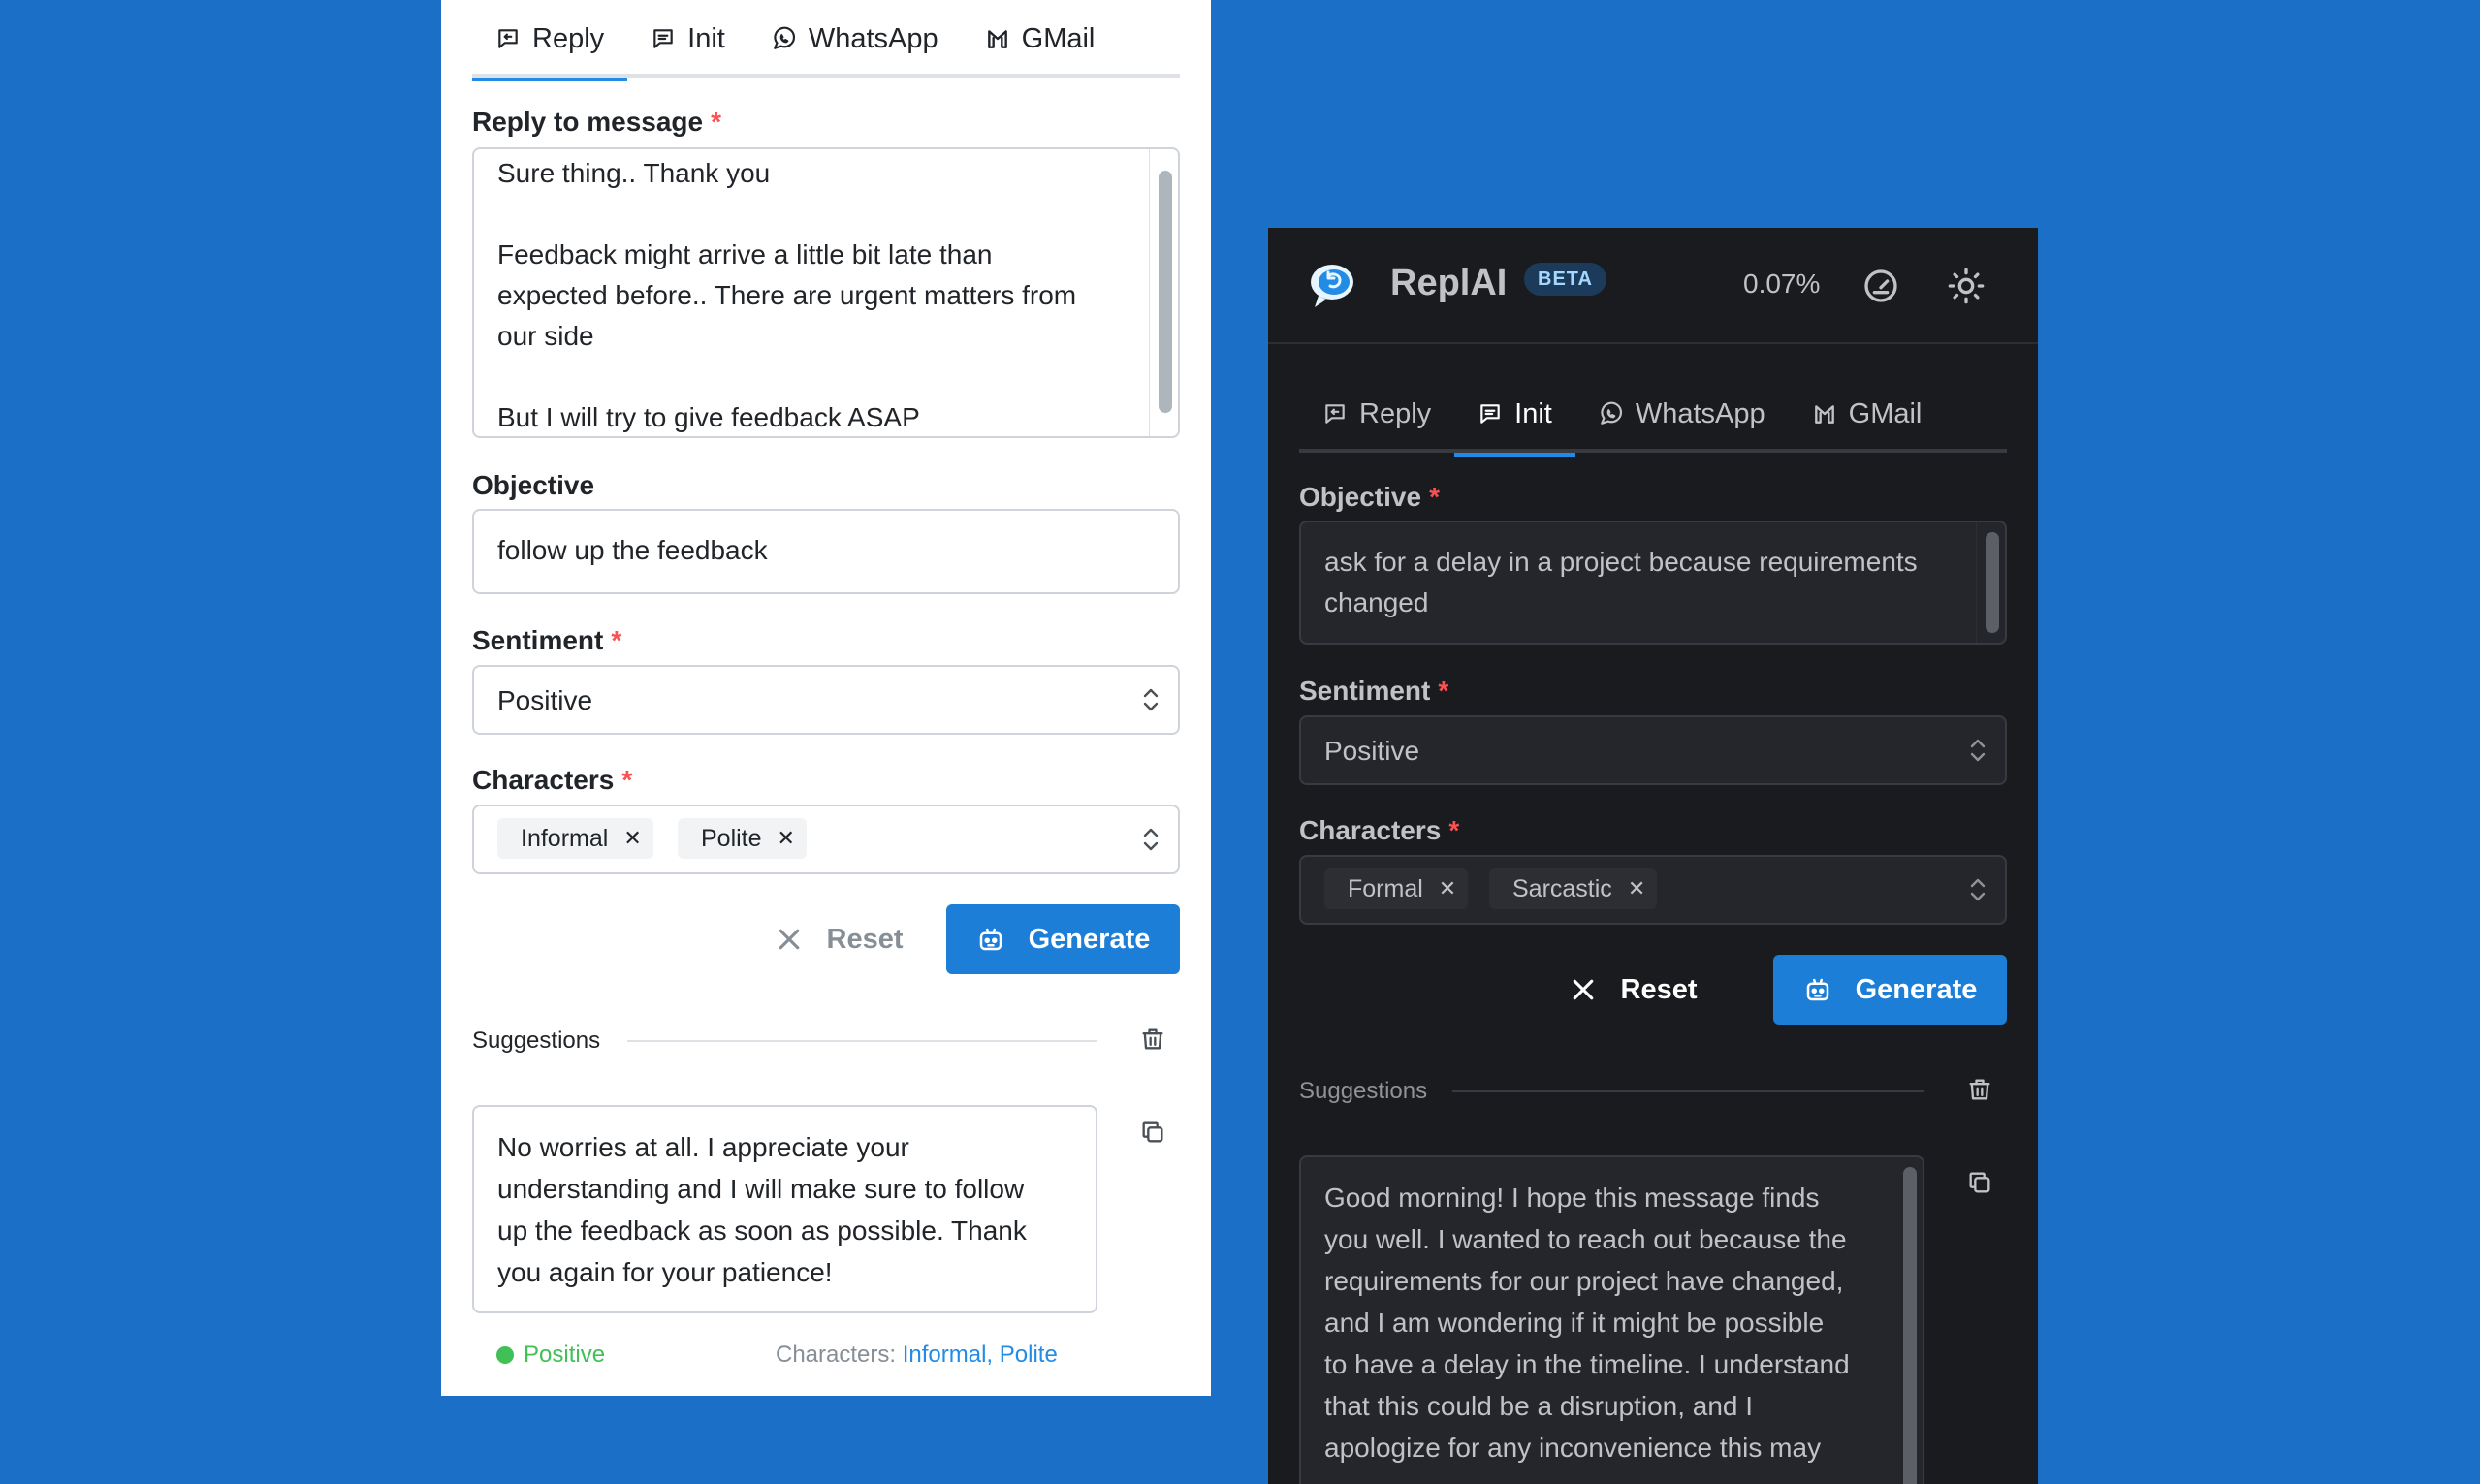 The width and height of the screenshot is (2480, 1484). Describe the element at coordinates (1360, 497) in the screenshot. I see `label-text: Objective` at that location.